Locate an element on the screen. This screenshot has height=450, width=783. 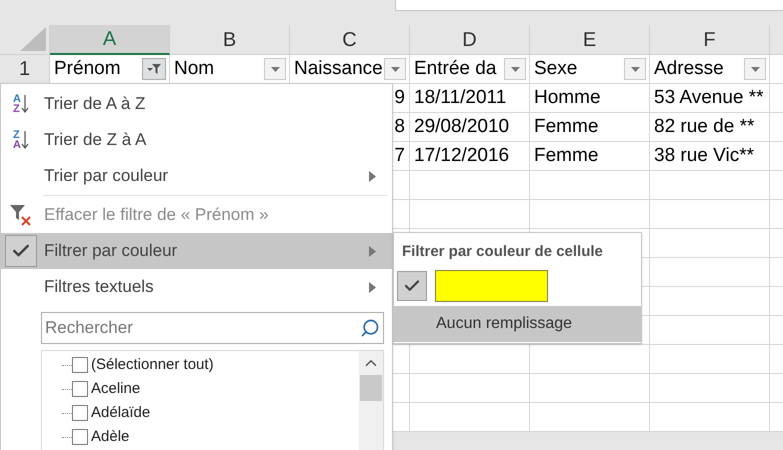
menu-item: Filtrer par couleur is located at coordinates (196, 251).